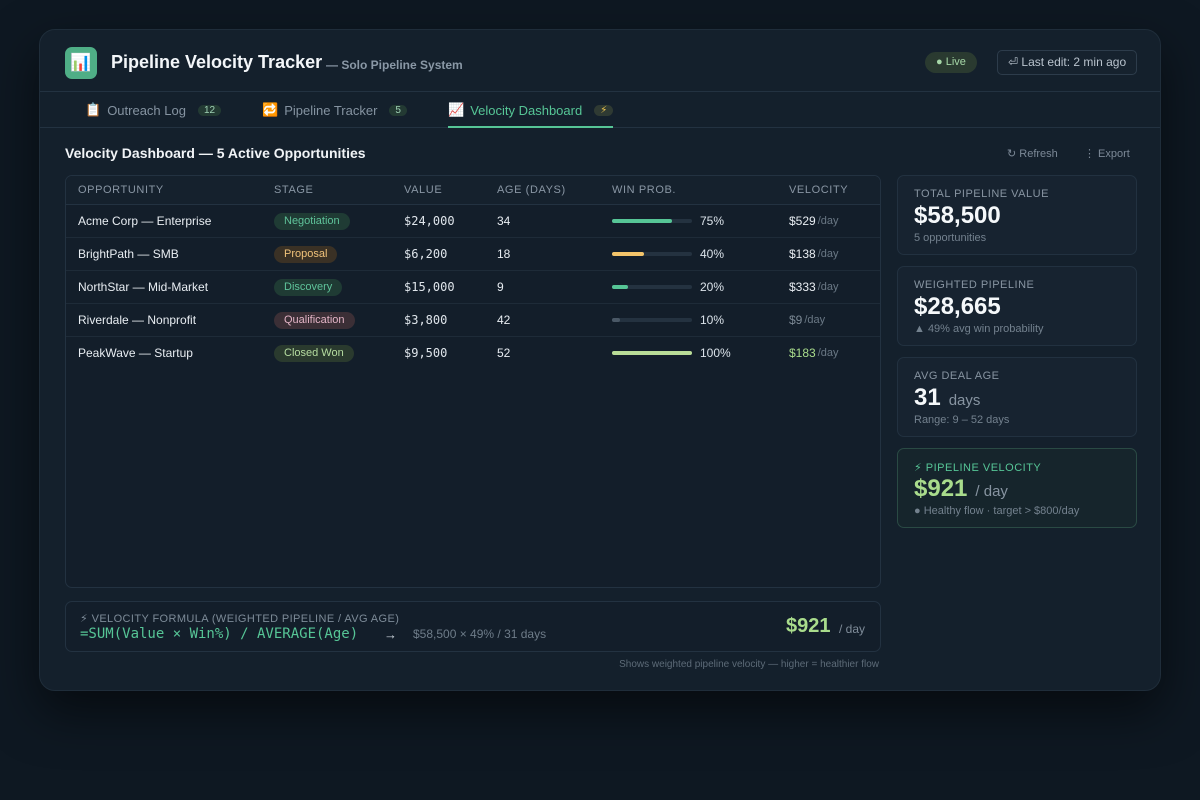  What do you see at coordinates (423, 190) in the screenshot?
I see `column-header-value: Value` at bounding box center [423, 190].